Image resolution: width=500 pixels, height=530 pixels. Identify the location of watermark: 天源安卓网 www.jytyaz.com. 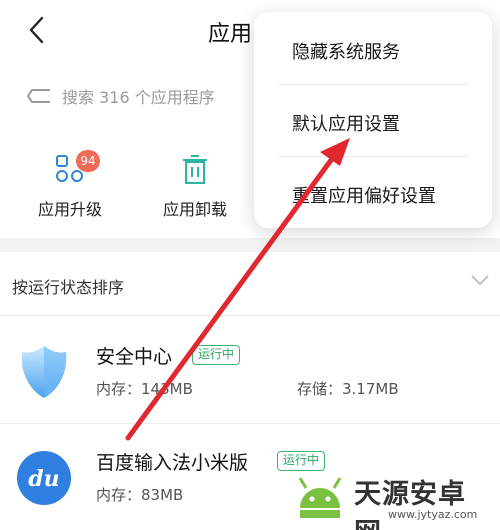
(392, 497).